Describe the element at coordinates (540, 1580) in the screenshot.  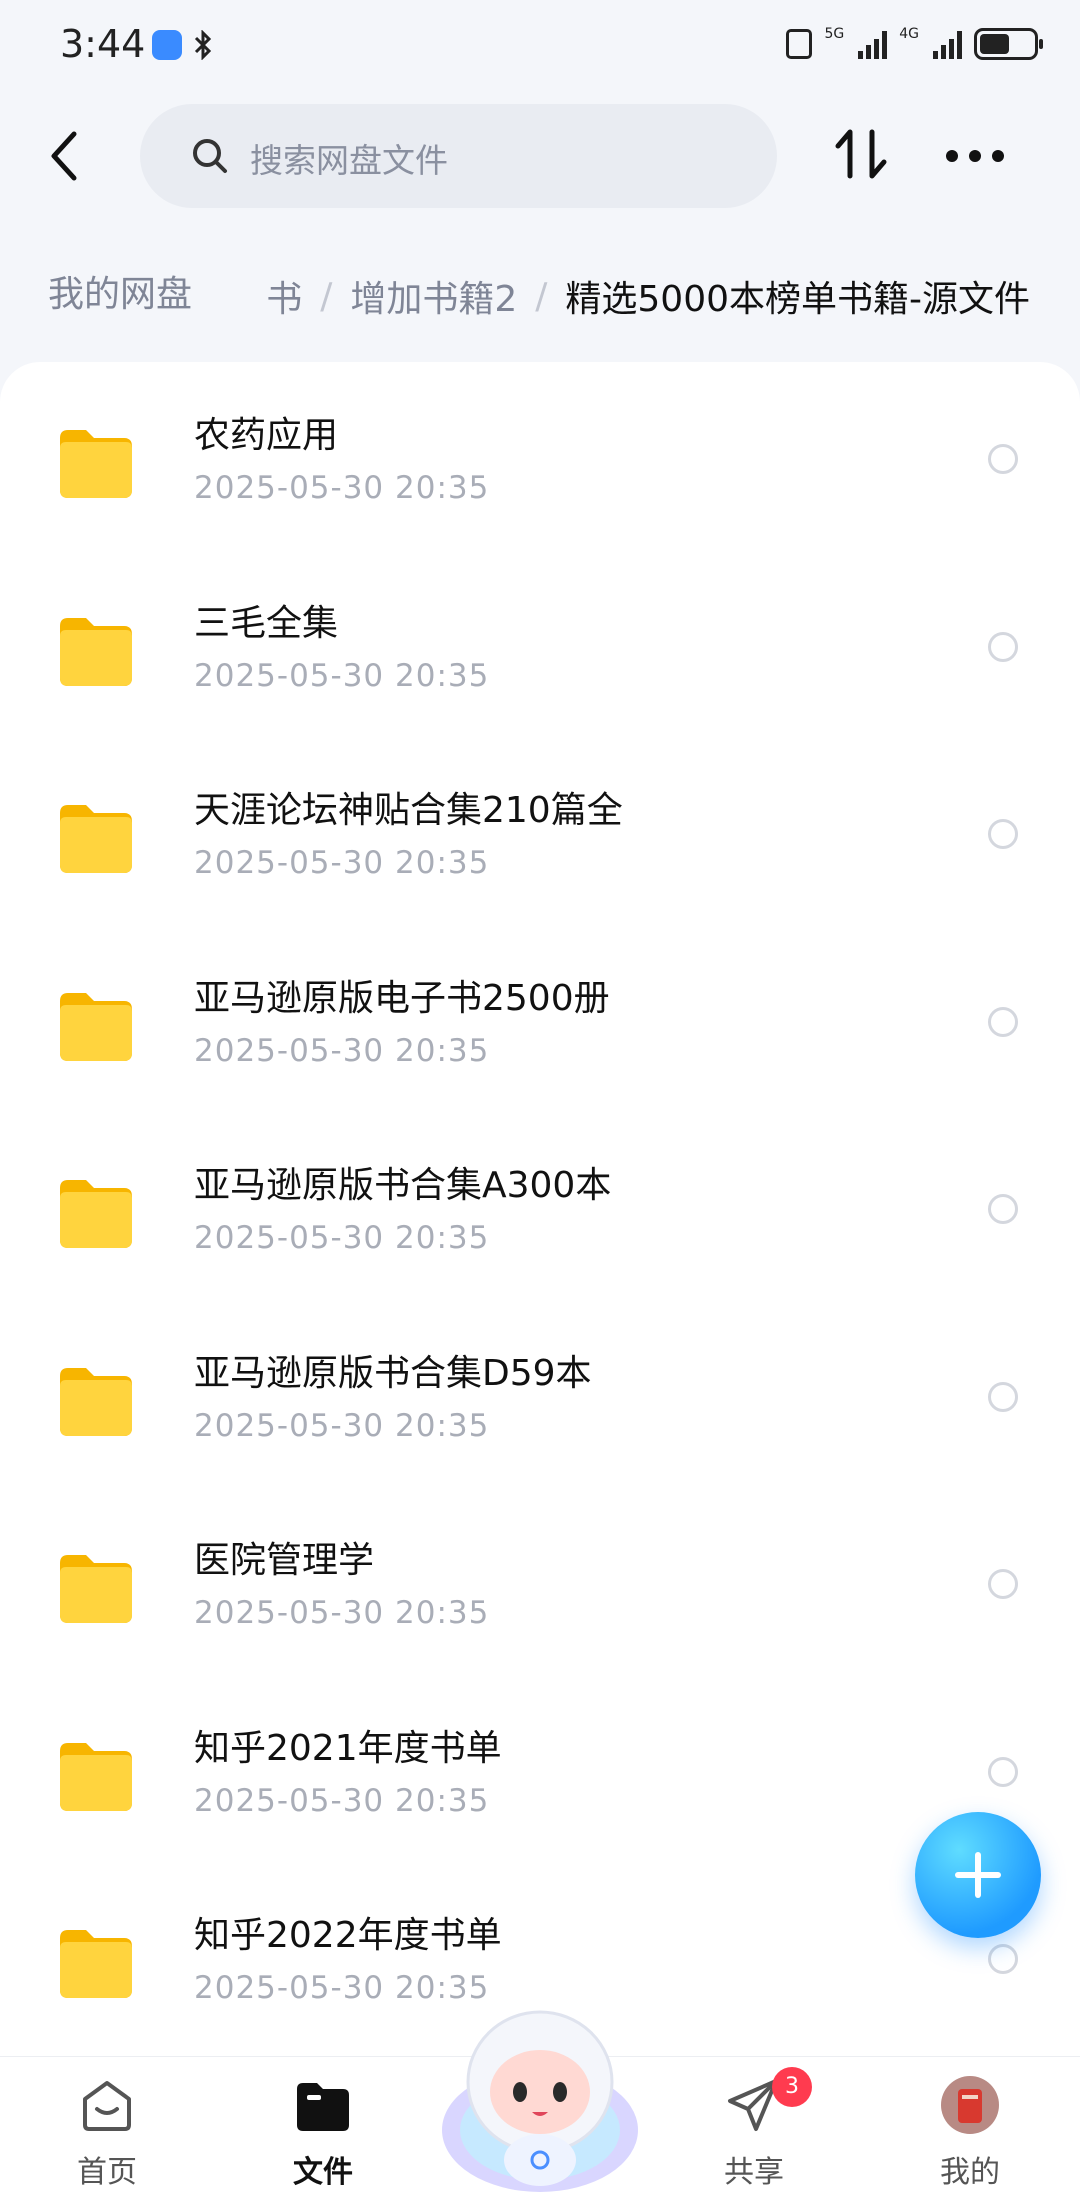
I see `file-row: 医院管理学 2025-05-30 20:35` at that location.